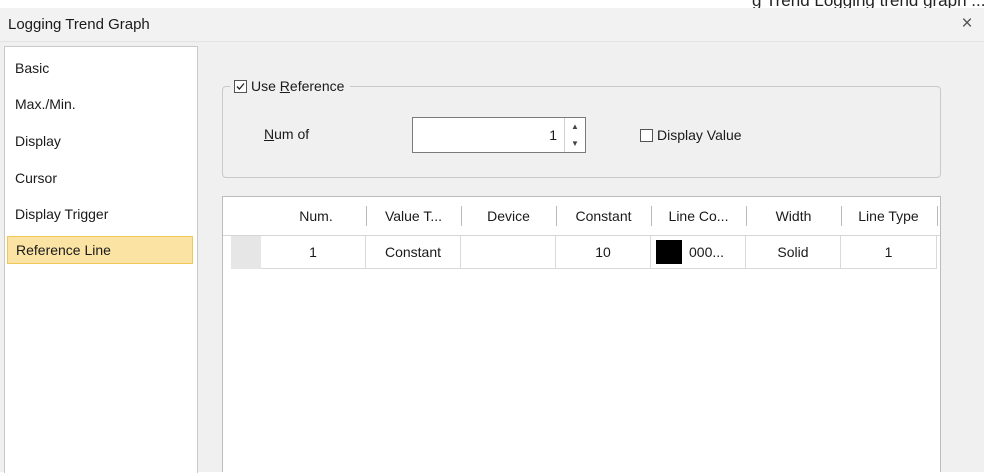 Image resolution: width=984 pixels, height=473 pixels. I want to click on spin-down-icon: ▼, so click(575, 143).